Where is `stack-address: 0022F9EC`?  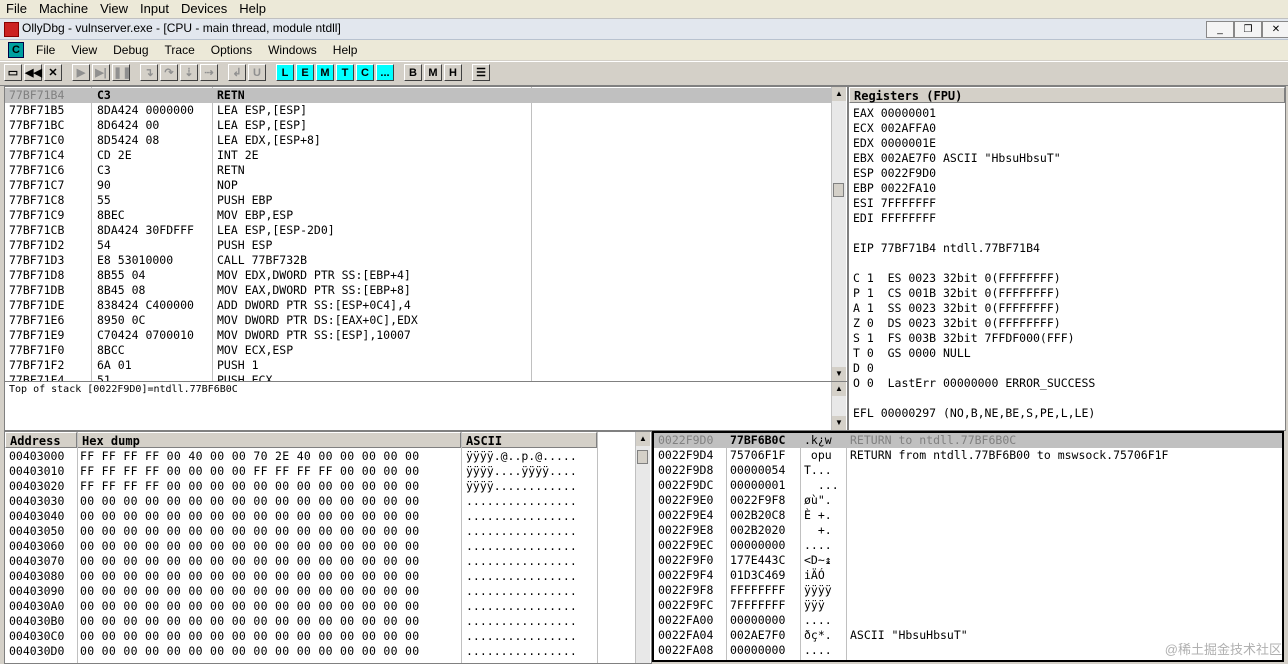 stack-address: 0022F9EC is located at coordinates (691, 545).